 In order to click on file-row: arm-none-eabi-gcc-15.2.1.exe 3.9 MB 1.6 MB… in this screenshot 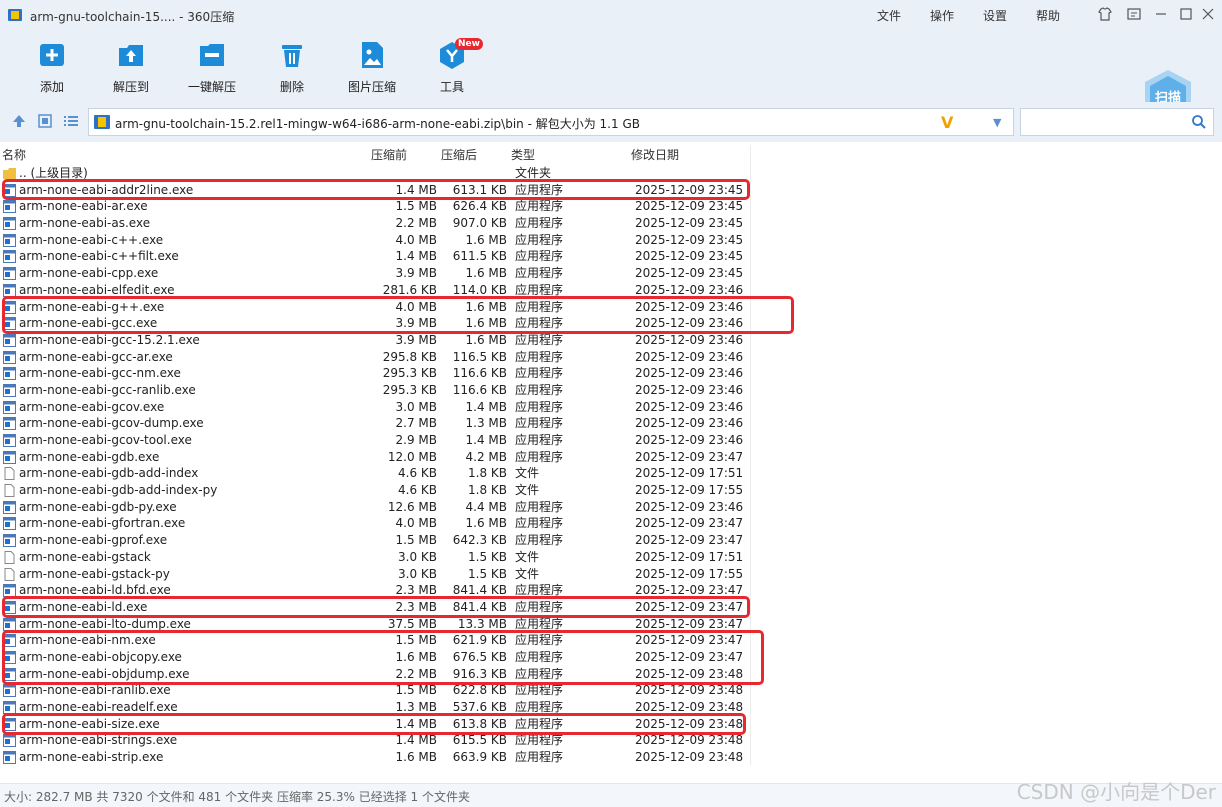, I will do `click(375, 340)`.